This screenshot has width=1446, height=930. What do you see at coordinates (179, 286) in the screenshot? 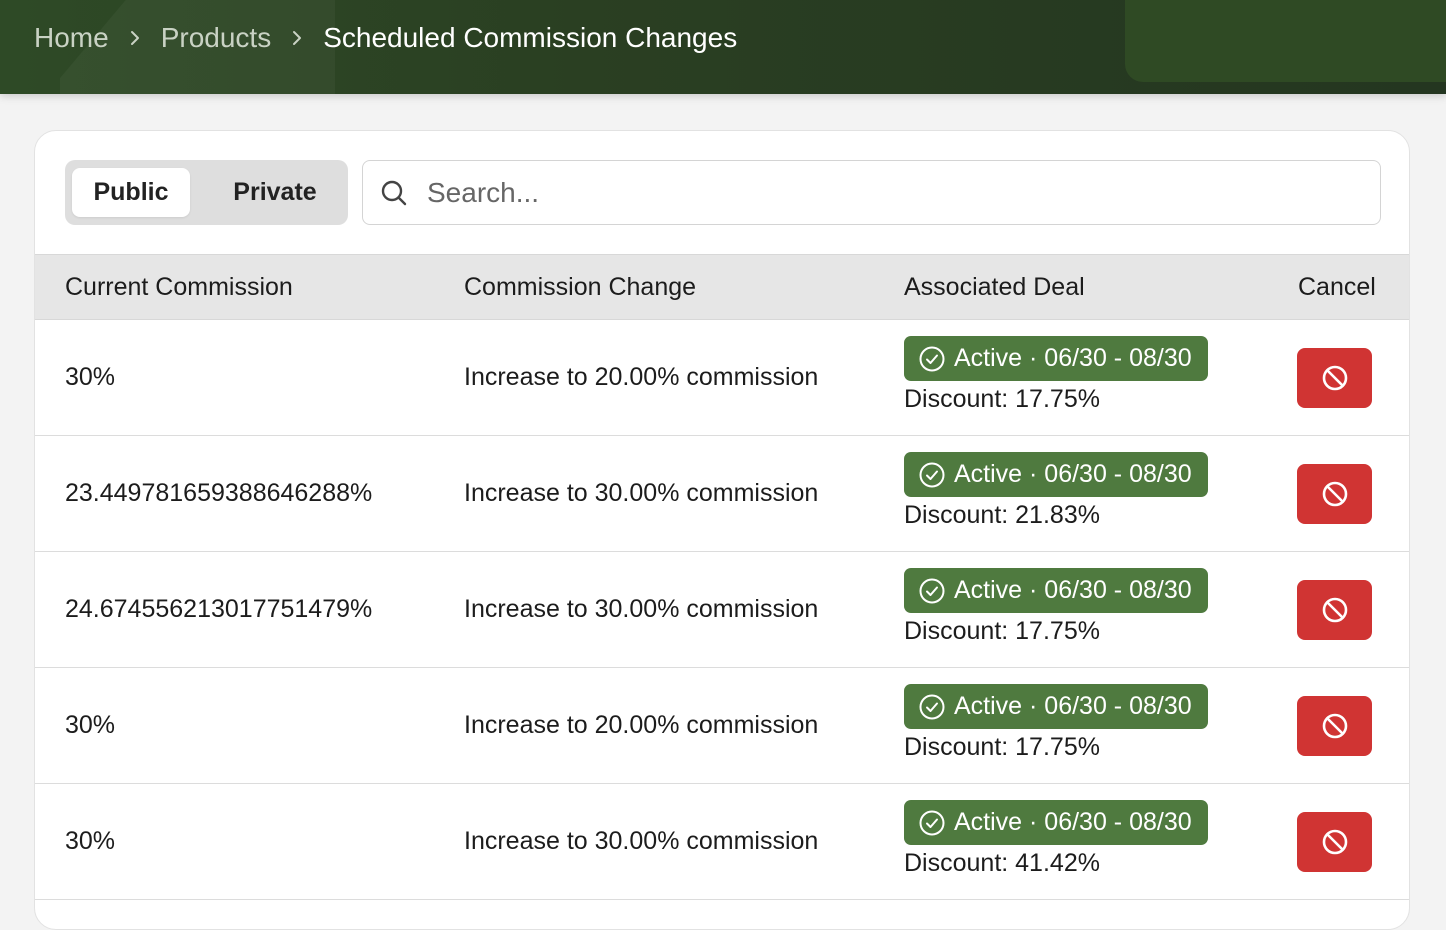
I see `header-current-commission: Current Commission` at bounding box center [179, 286].